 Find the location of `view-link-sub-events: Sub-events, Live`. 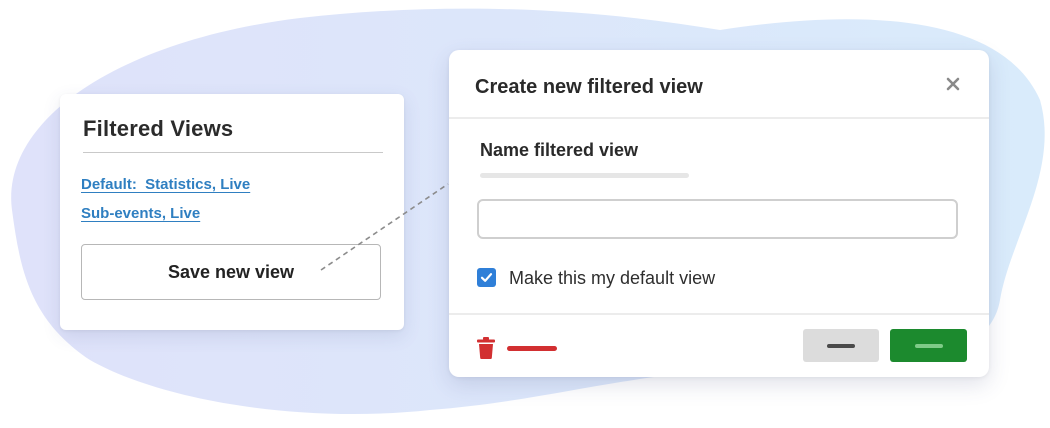

view-link-sub-events: Sub-events, Live is located at coordinates (140, 213).